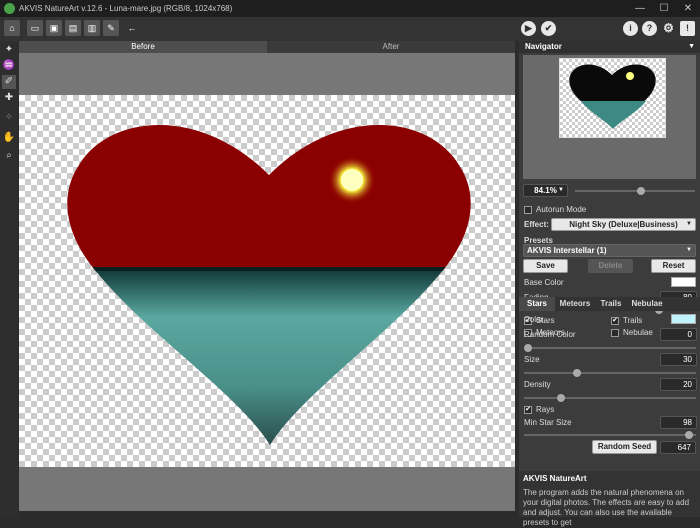  Describe the element at coordinates (352, 180) in the screenshot. I see `moon` at that location.